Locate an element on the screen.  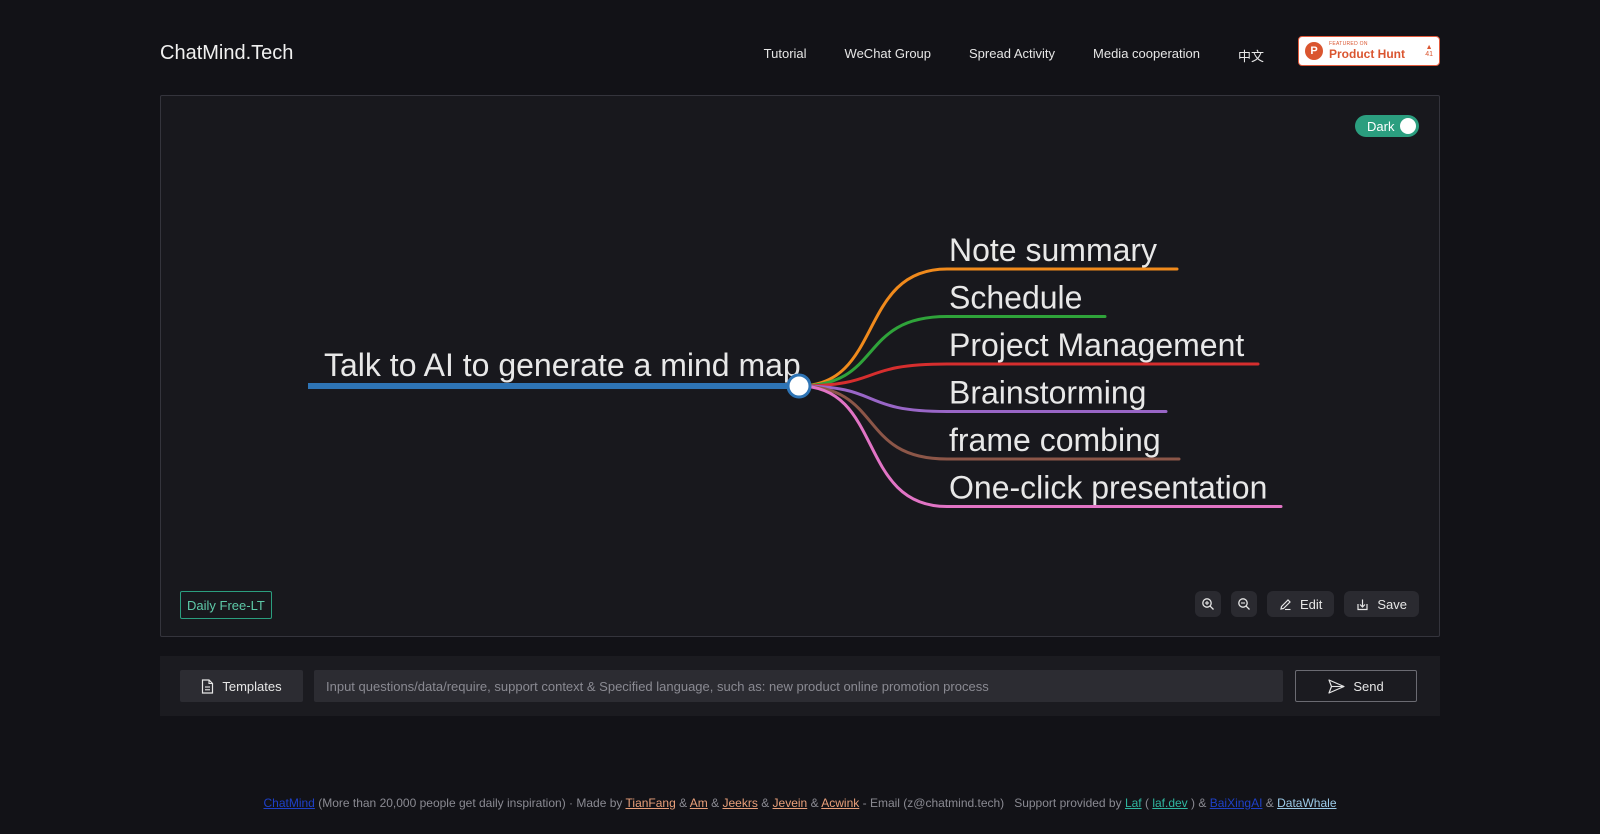
product-hunt-badge: P FEATURED ON Product Hunt ▲ 41 is located at coordinates (1369, 51).